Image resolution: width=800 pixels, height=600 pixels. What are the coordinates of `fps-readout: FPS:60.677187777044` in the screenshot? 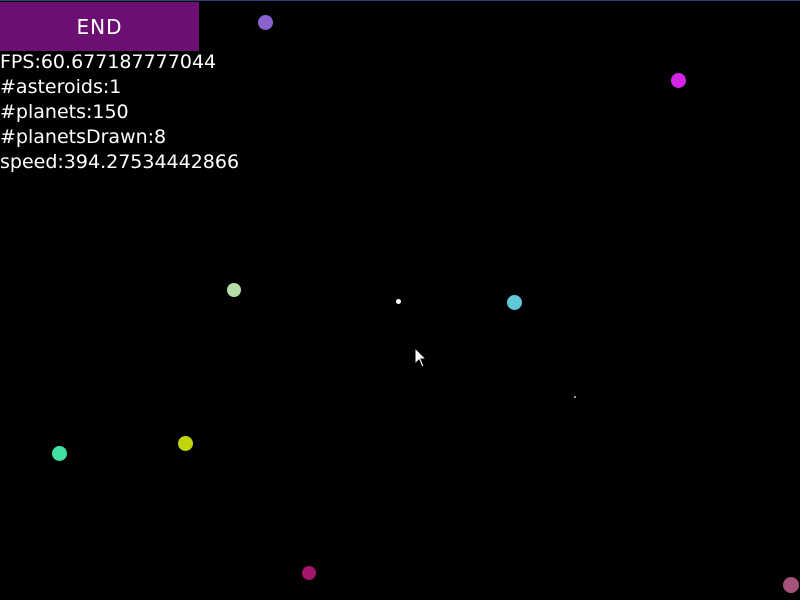 It's located at (108, 62).